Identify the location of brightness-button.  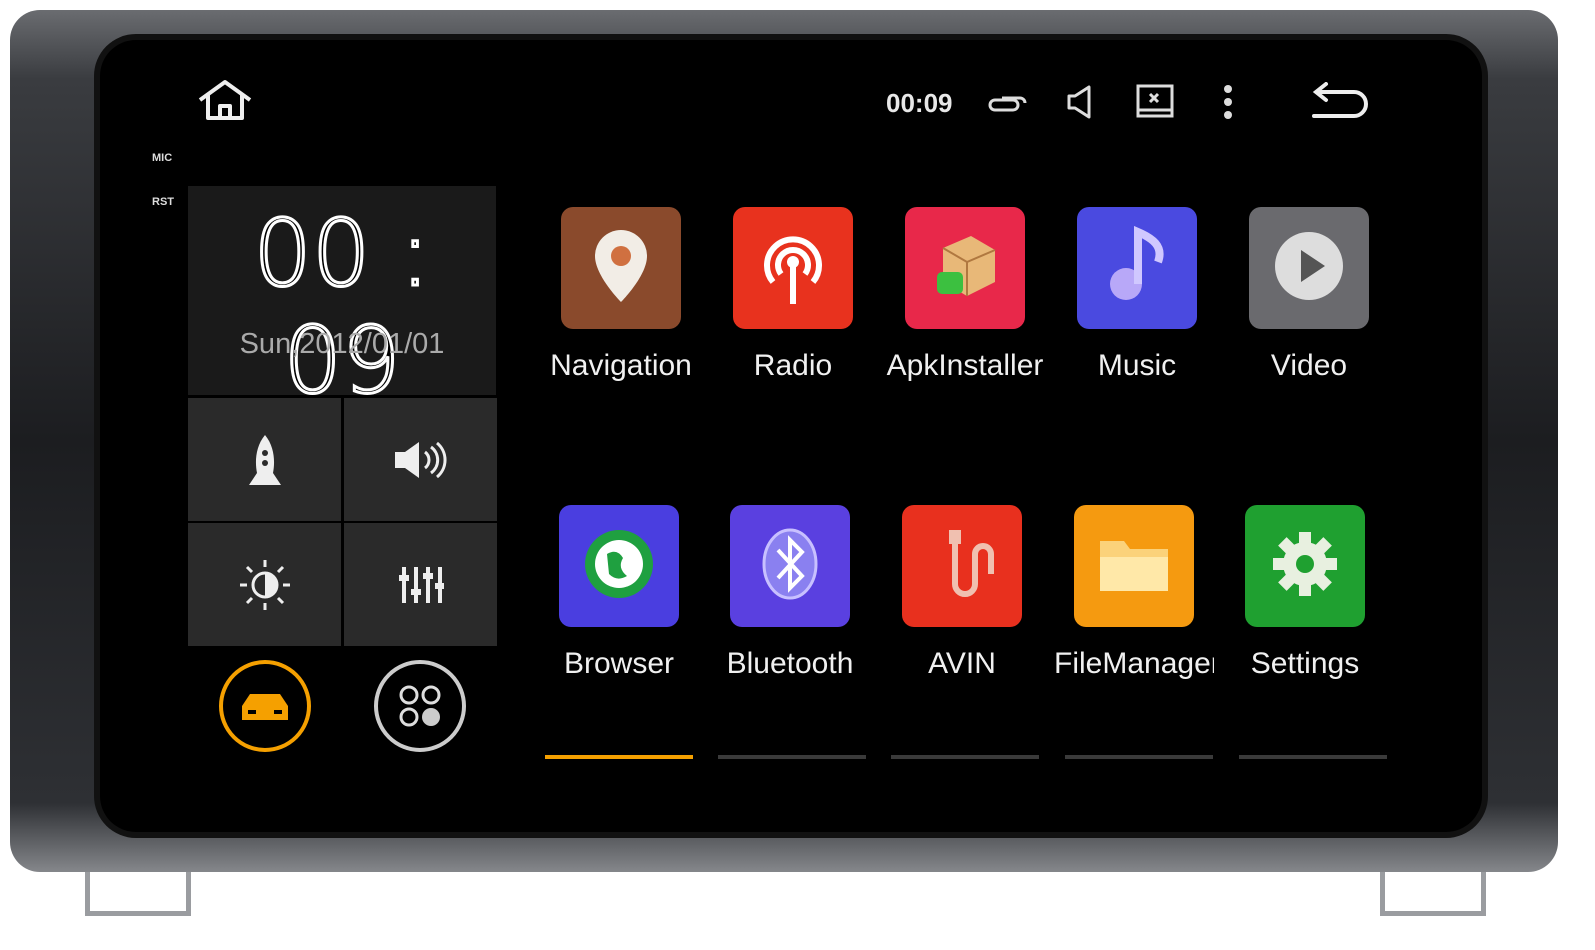
(264, 584).